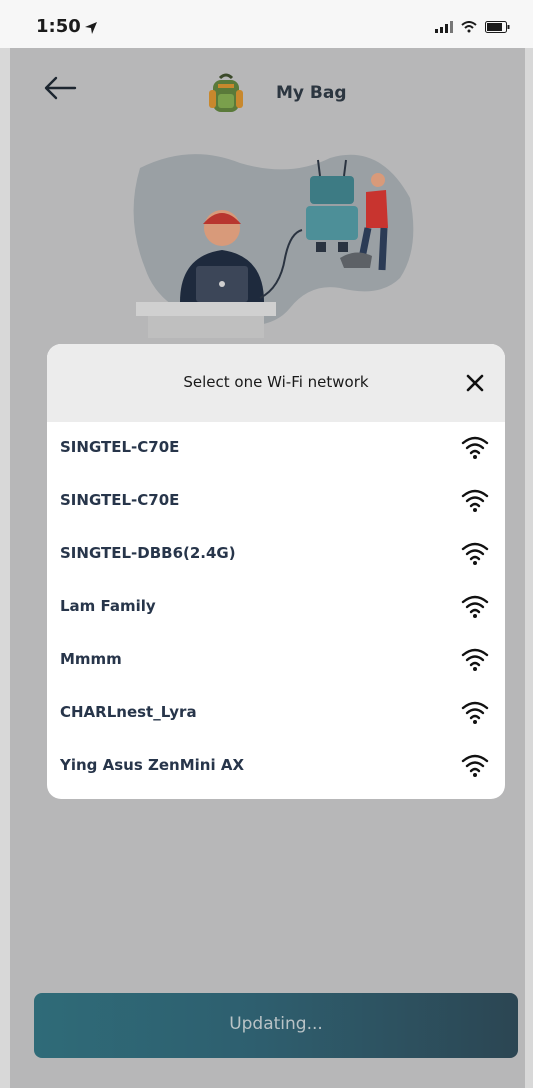 This screenshot has height=1088, width=533. I want to click on arrow-left-icon, so click(60, 91).